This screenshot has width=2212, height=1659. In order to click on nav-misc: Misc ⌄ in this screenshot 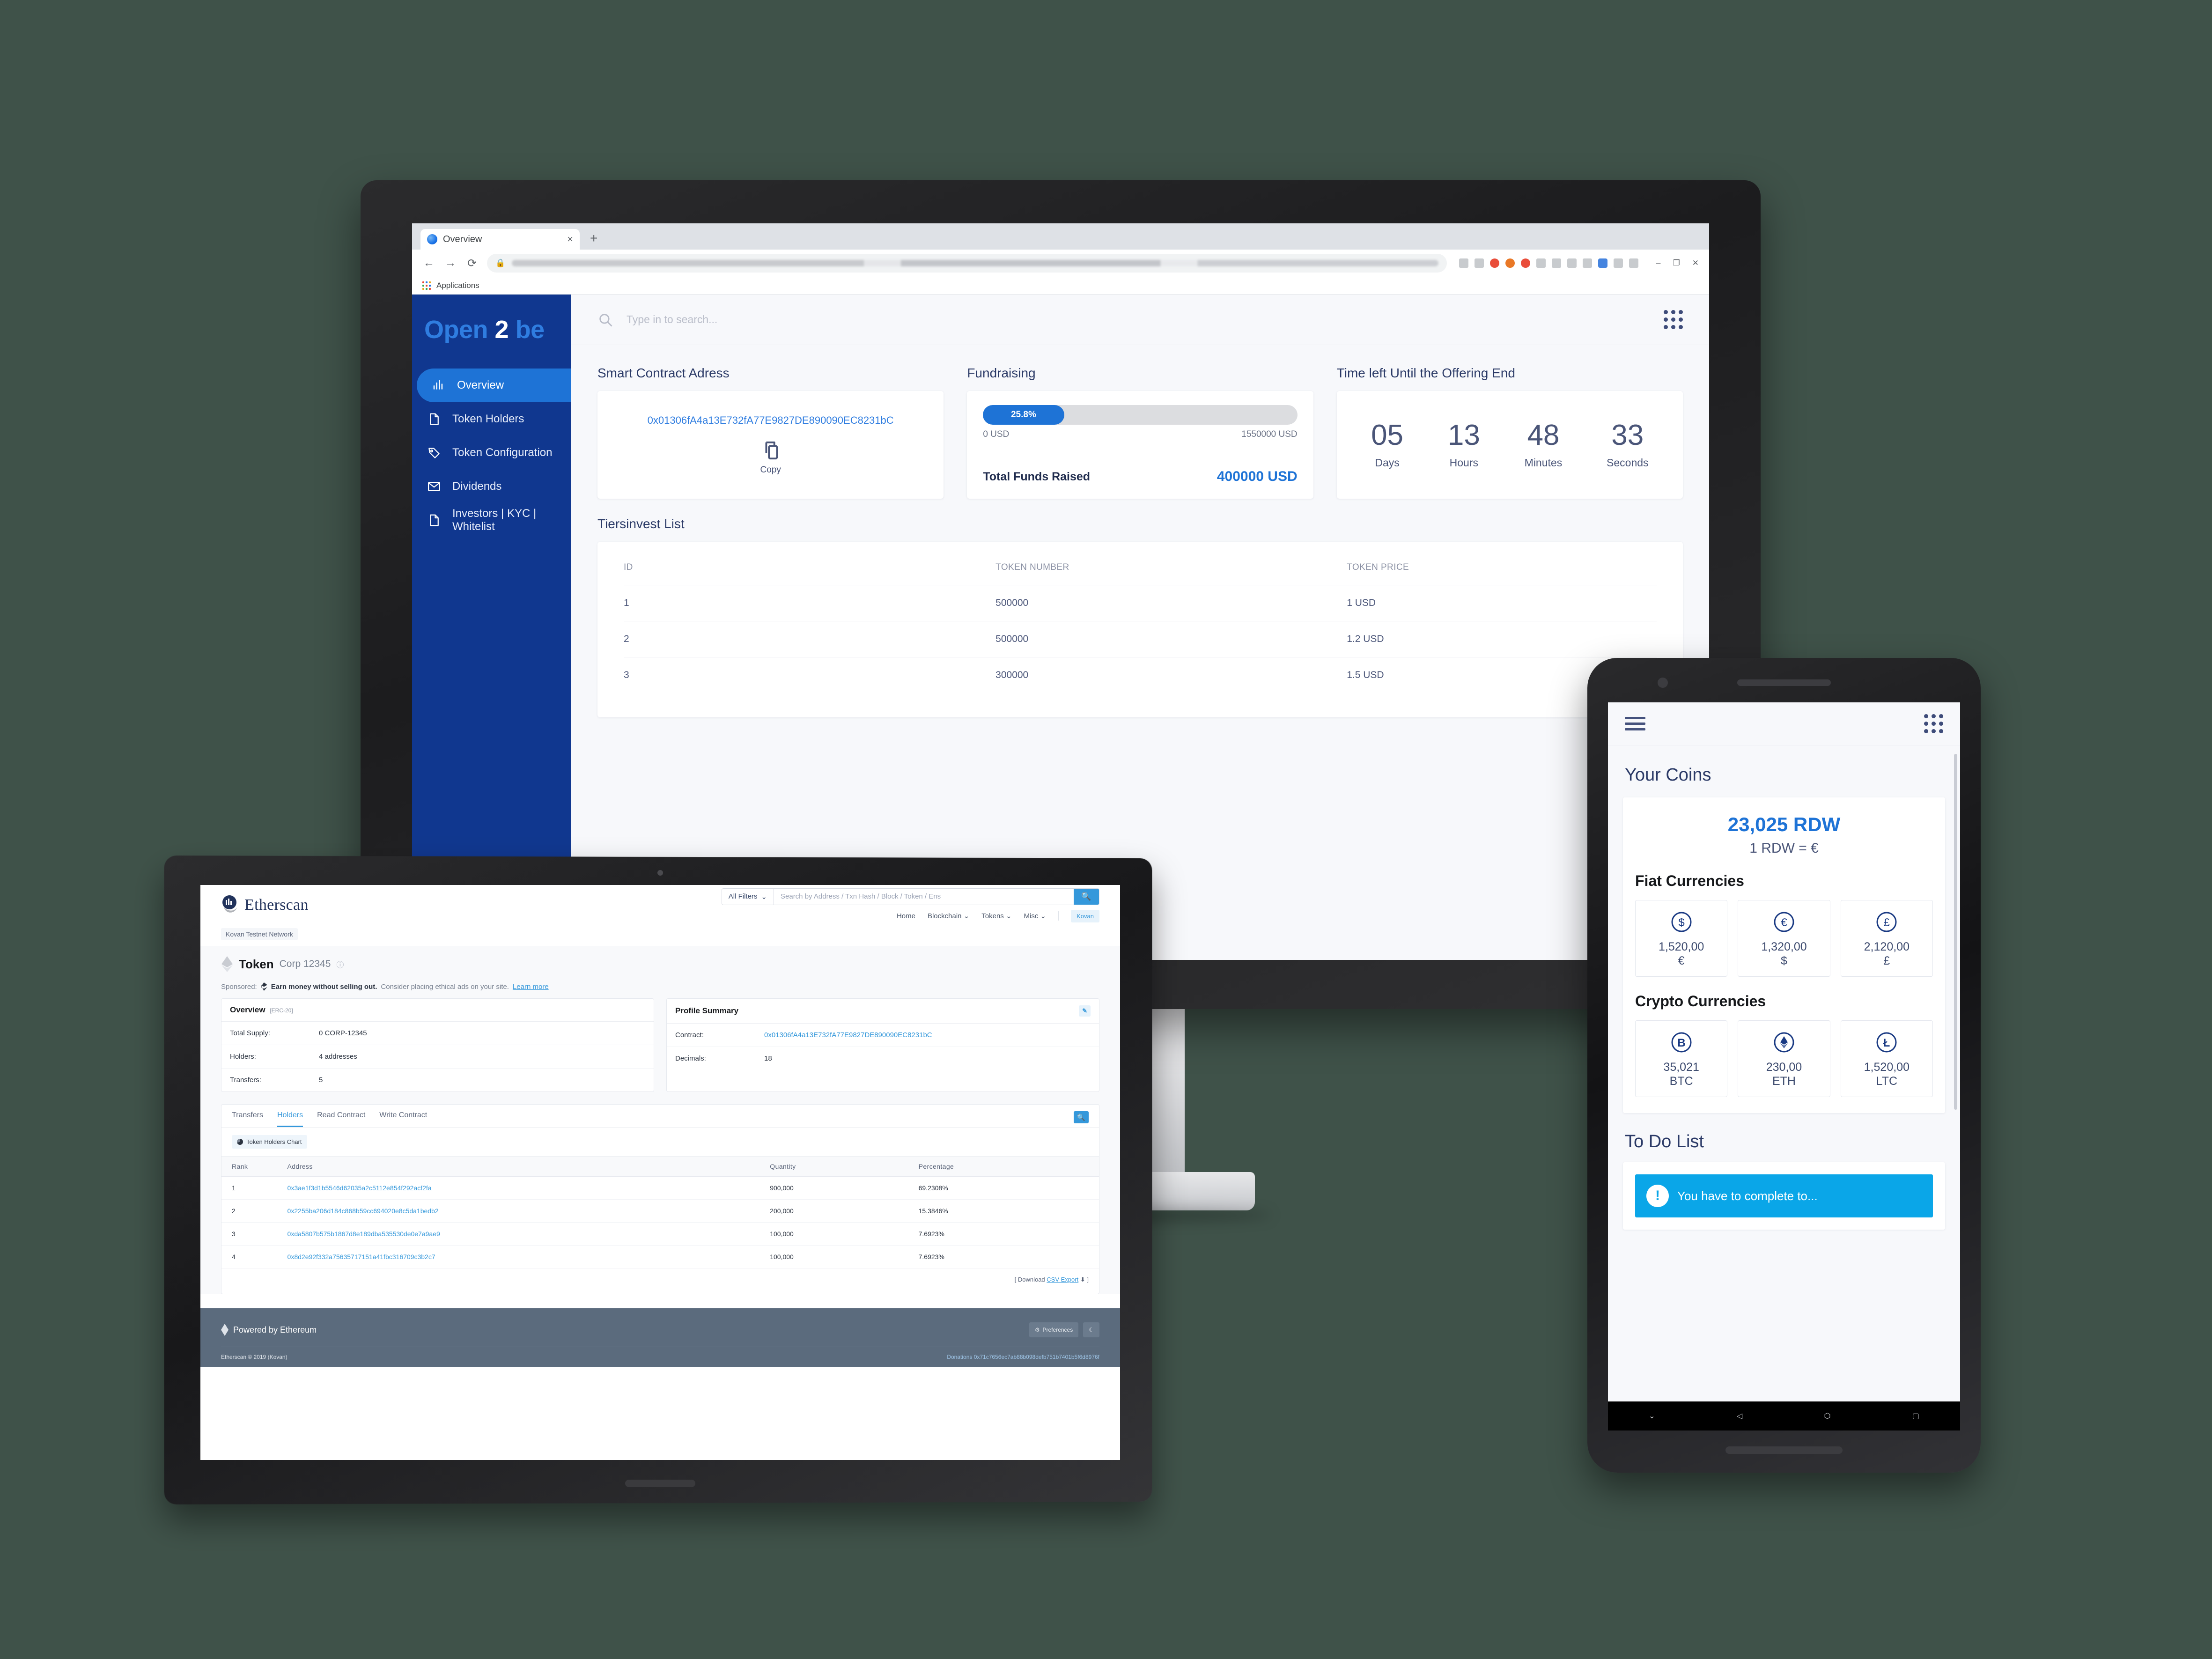, I will do `click(1035, 916)`.